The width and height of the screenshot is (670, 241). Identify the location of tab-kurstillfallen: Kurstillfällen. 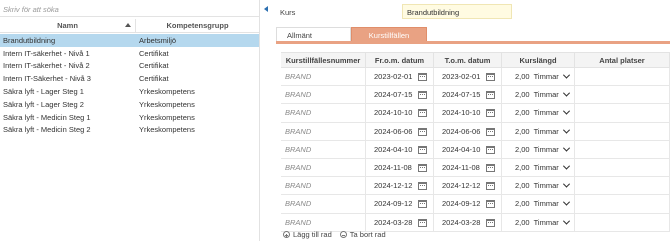
(389, 34).